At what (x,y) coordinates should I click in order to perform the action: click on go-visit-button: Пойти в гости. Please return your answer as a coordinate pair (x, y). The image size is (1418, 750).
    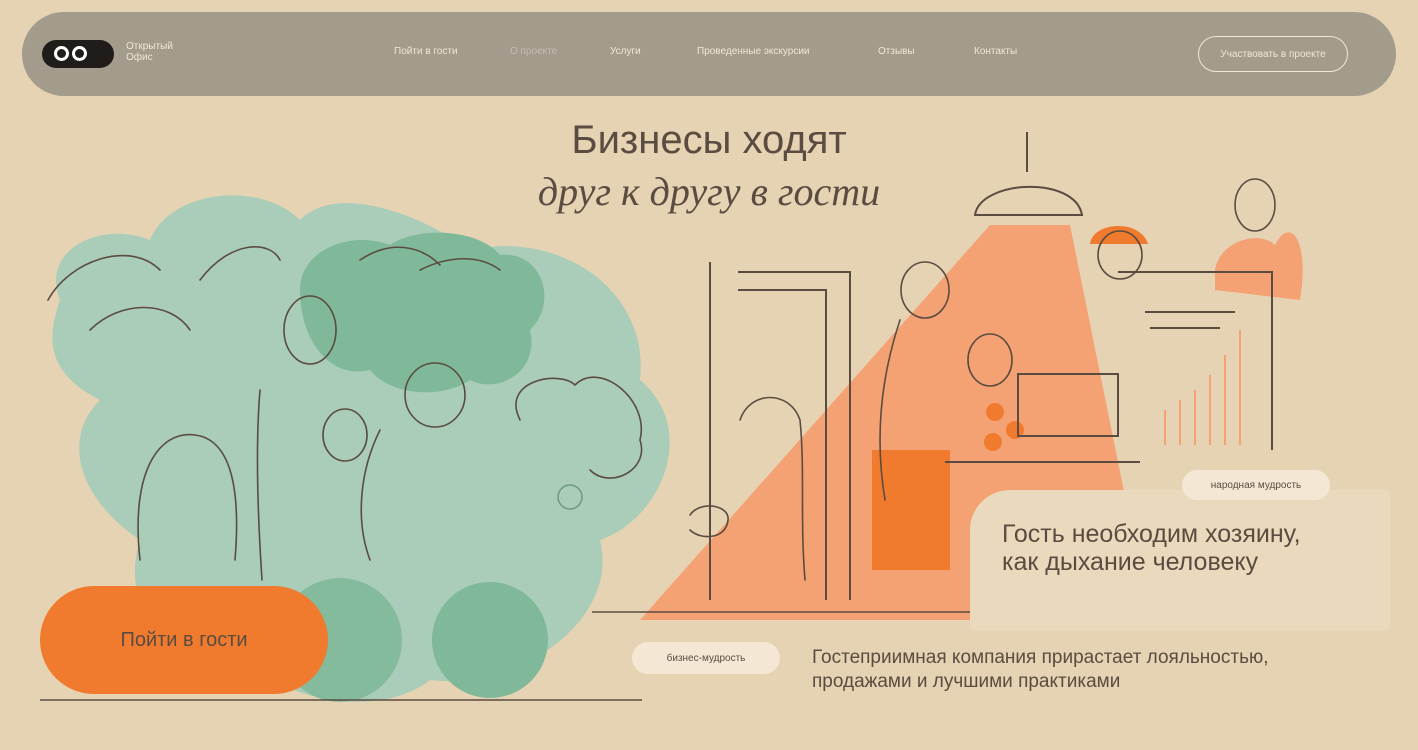
    Looking at the image, I should click on (184, 640).